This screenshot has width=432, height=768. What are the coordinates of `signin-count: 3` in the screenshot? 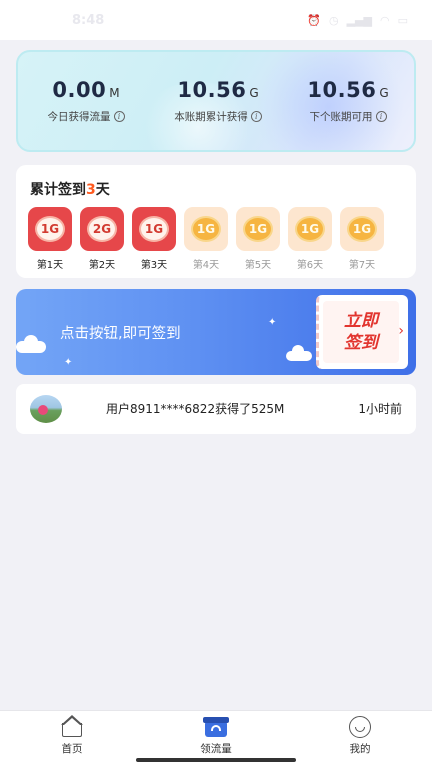 It's located at (91, 190).